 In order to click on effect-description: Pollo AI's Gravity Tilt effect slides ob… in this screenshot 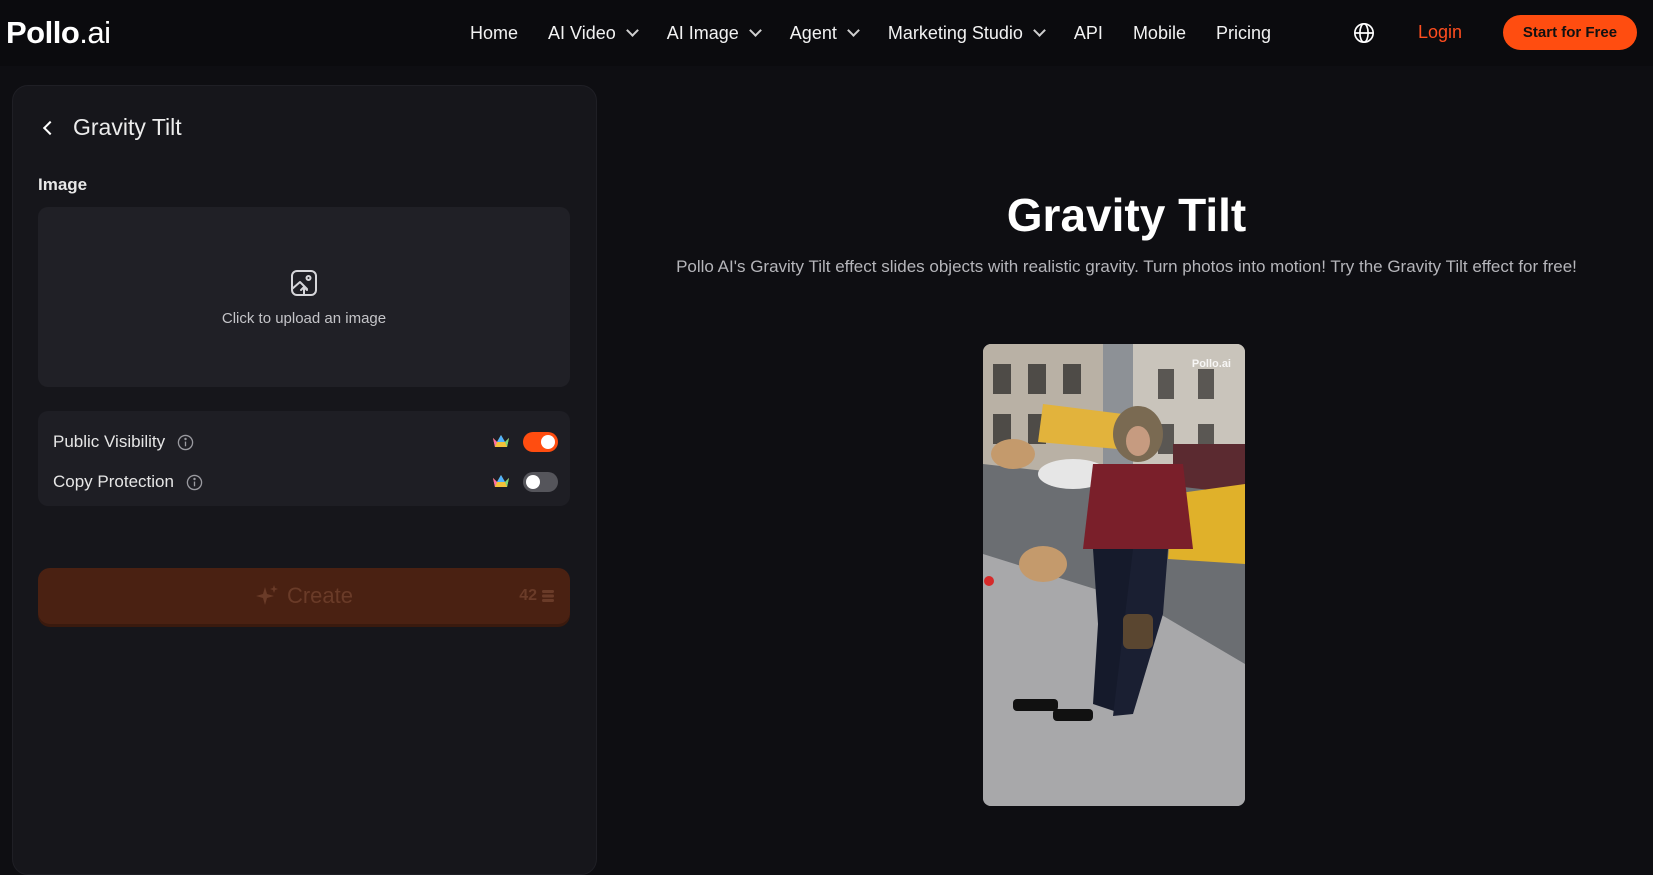, I will do `click(1126, 266)`.